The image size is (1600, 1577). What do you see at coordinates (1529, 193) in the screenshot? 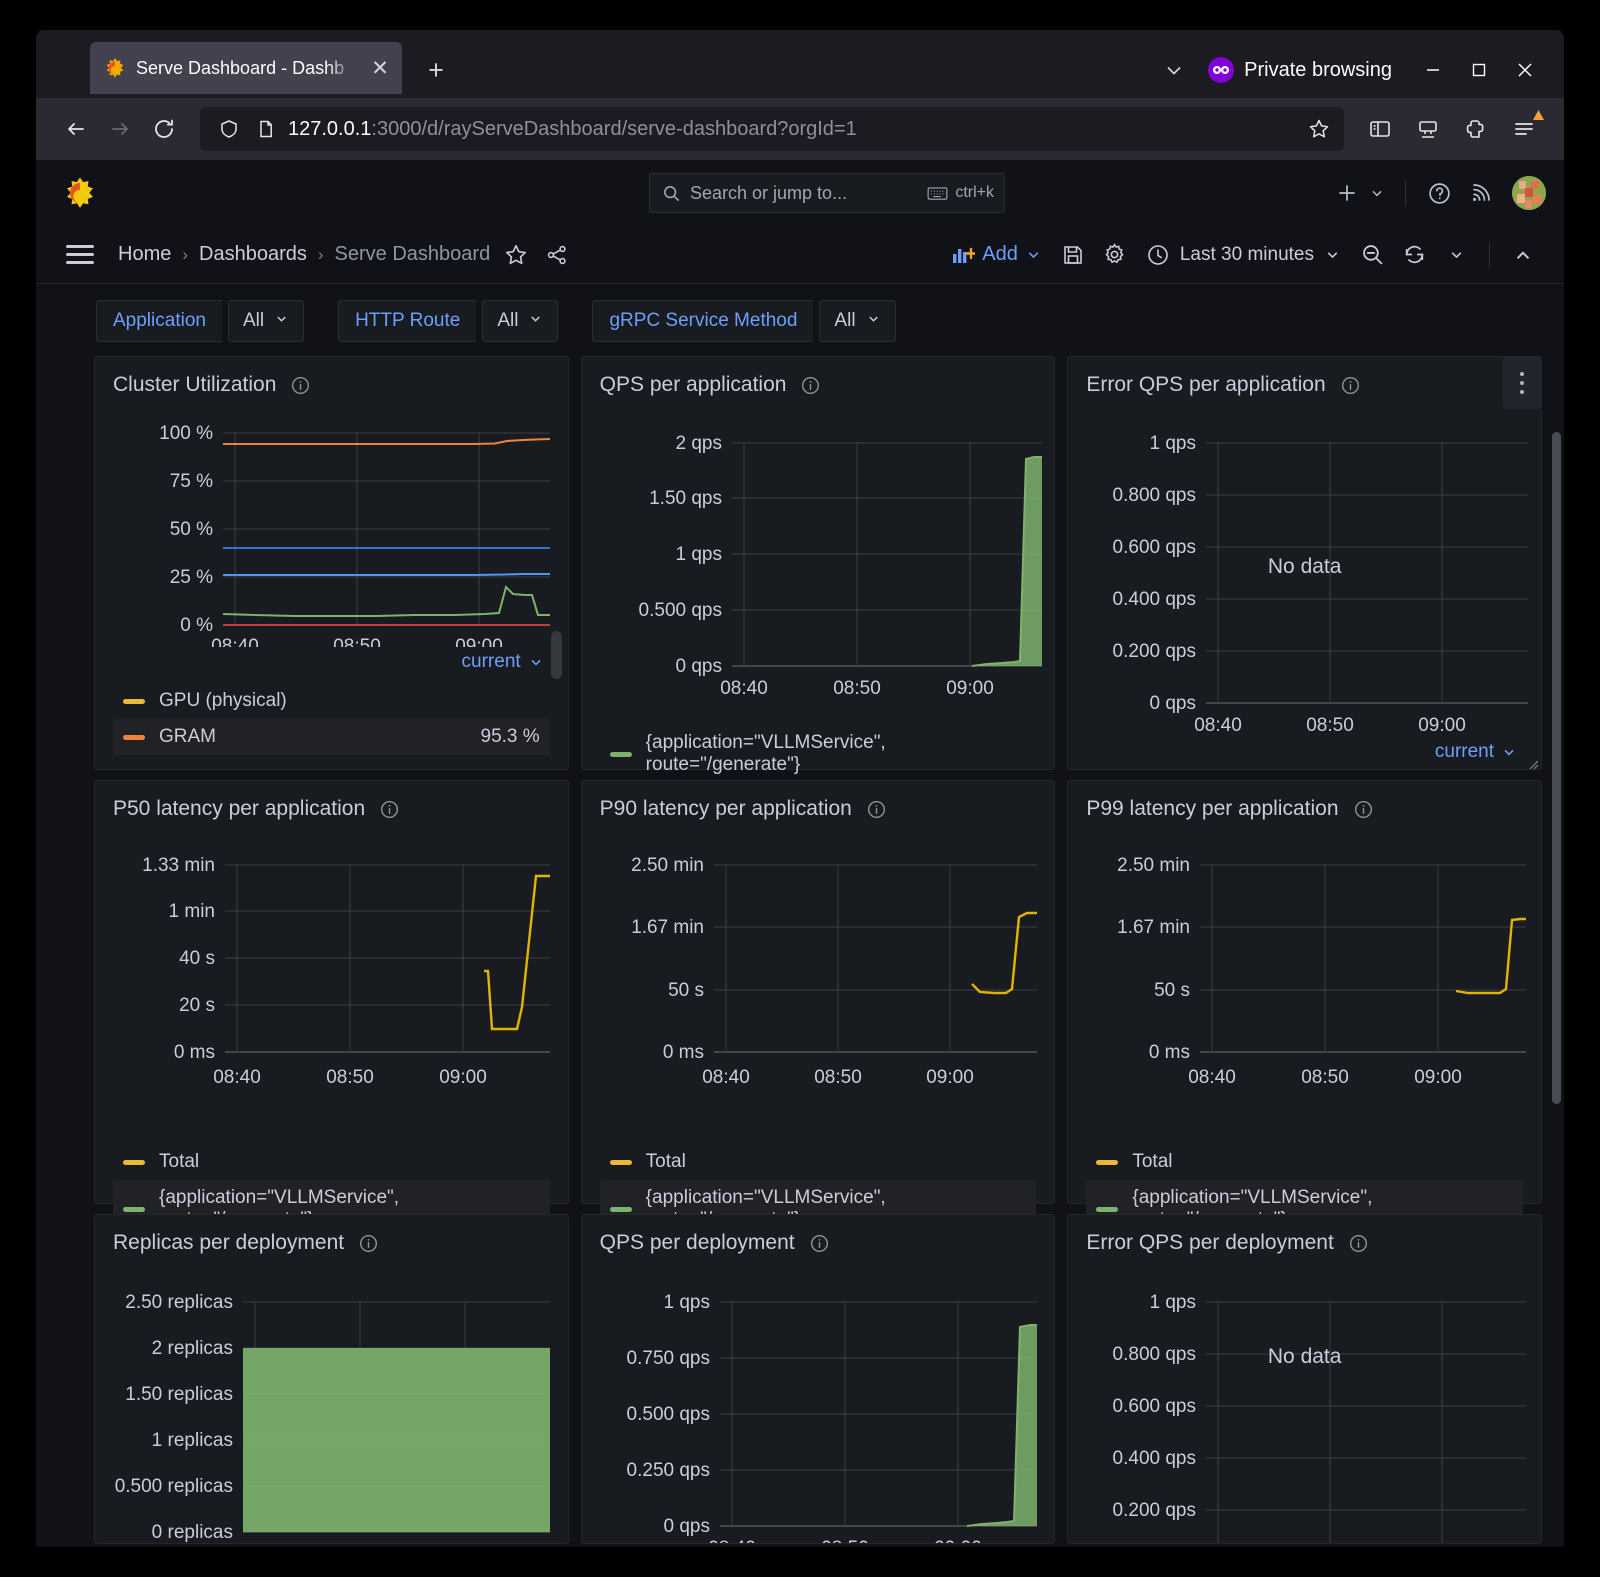
I see `avatar` at bounding box center [1529, 193].